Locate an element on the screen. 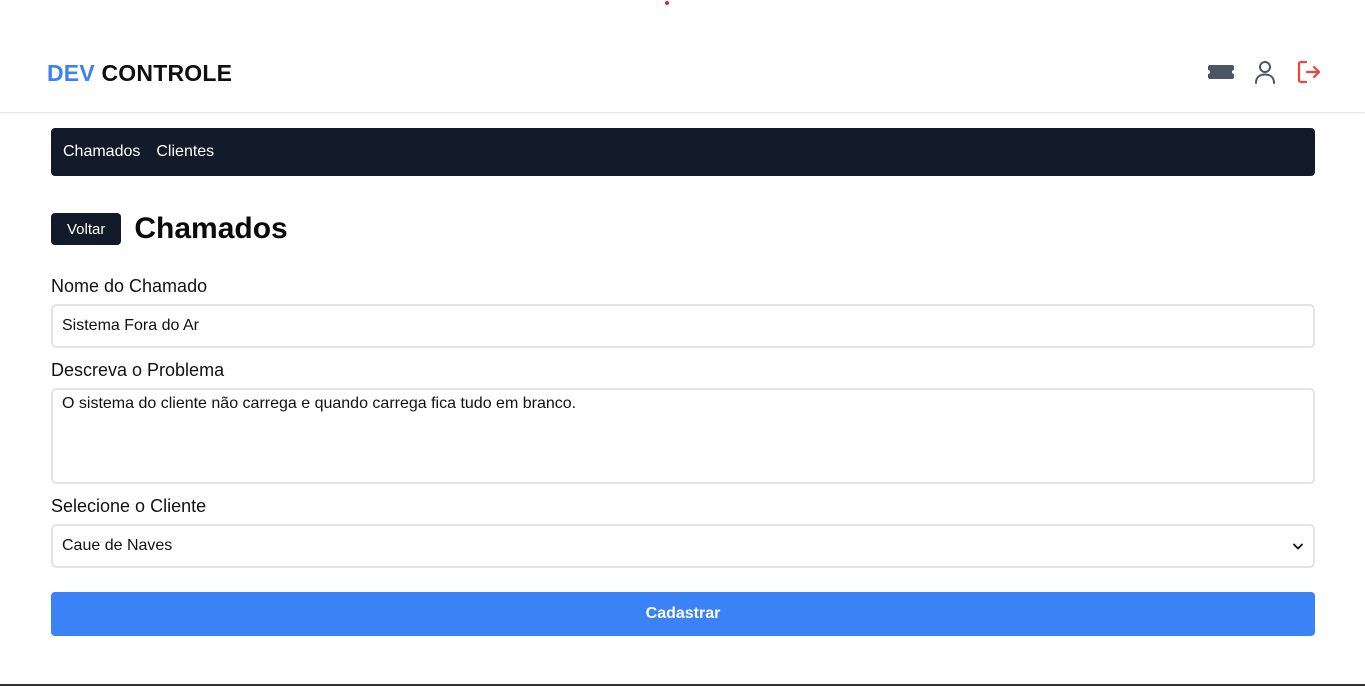 This screenshot has width=1365, height=686. ticket-name-value: Sistema Fora do Ar is located at coordinates (130, 325).